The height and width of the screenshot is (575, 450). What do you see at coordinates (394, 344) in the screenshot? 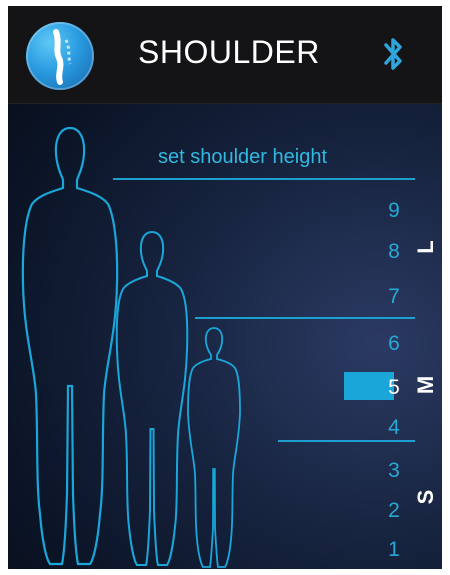
I see `level-6: 6` at bounding box center [394, 344].